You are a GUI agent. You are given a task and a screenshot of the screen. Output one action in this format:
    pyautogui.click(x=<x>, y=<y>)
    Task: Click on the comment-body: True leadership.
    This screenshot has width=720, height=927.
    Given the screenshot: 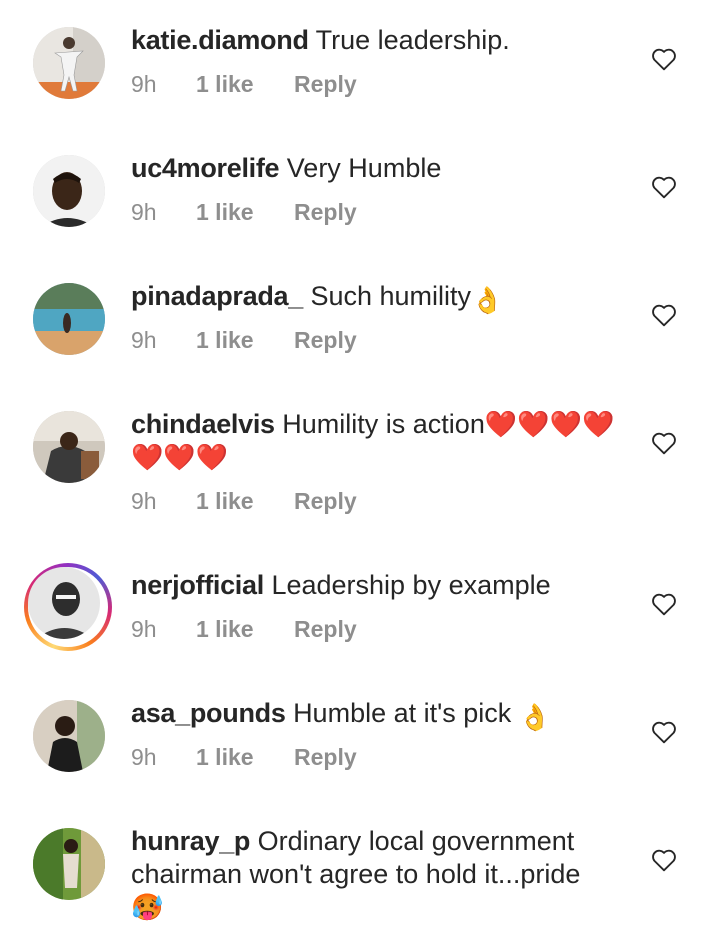 What is the action you would take?
    pyautogui.click(x=412, y=40)
    